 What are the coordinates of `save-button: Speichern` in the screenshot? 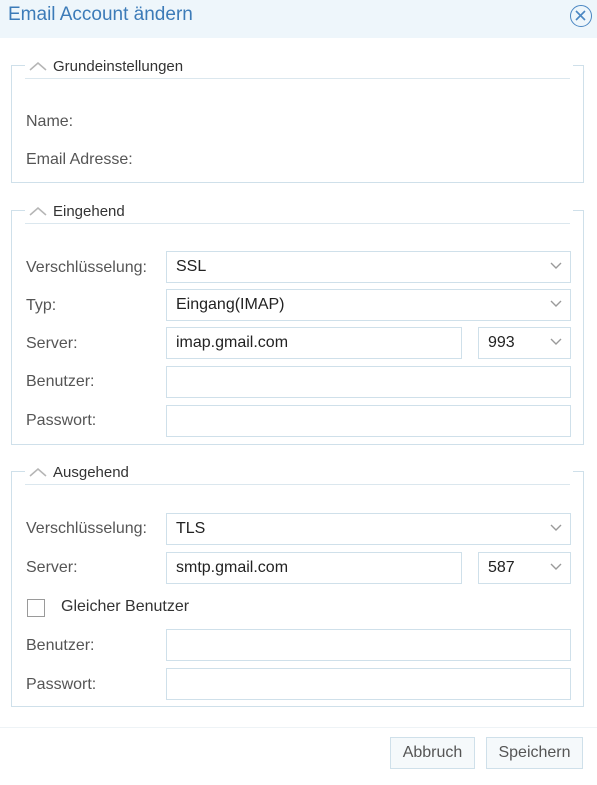 It's located at (534, 753).